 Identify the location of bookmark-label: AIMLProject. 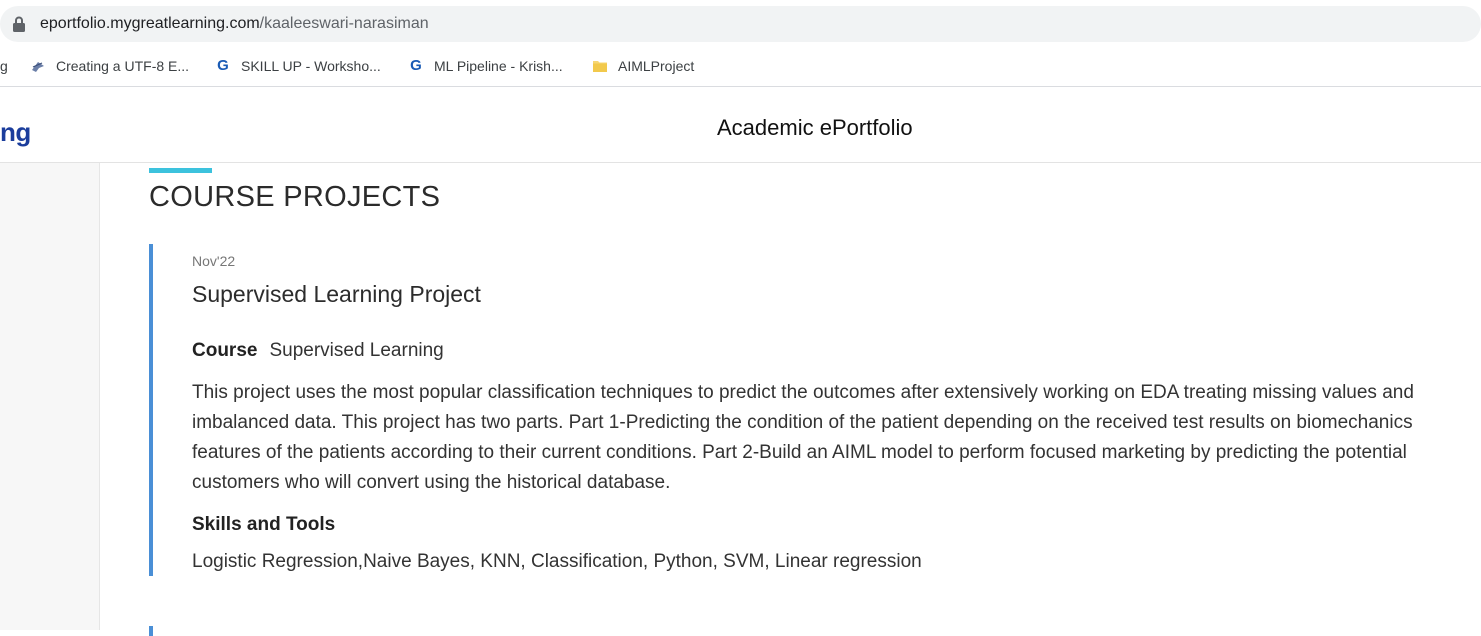
(656, 66).